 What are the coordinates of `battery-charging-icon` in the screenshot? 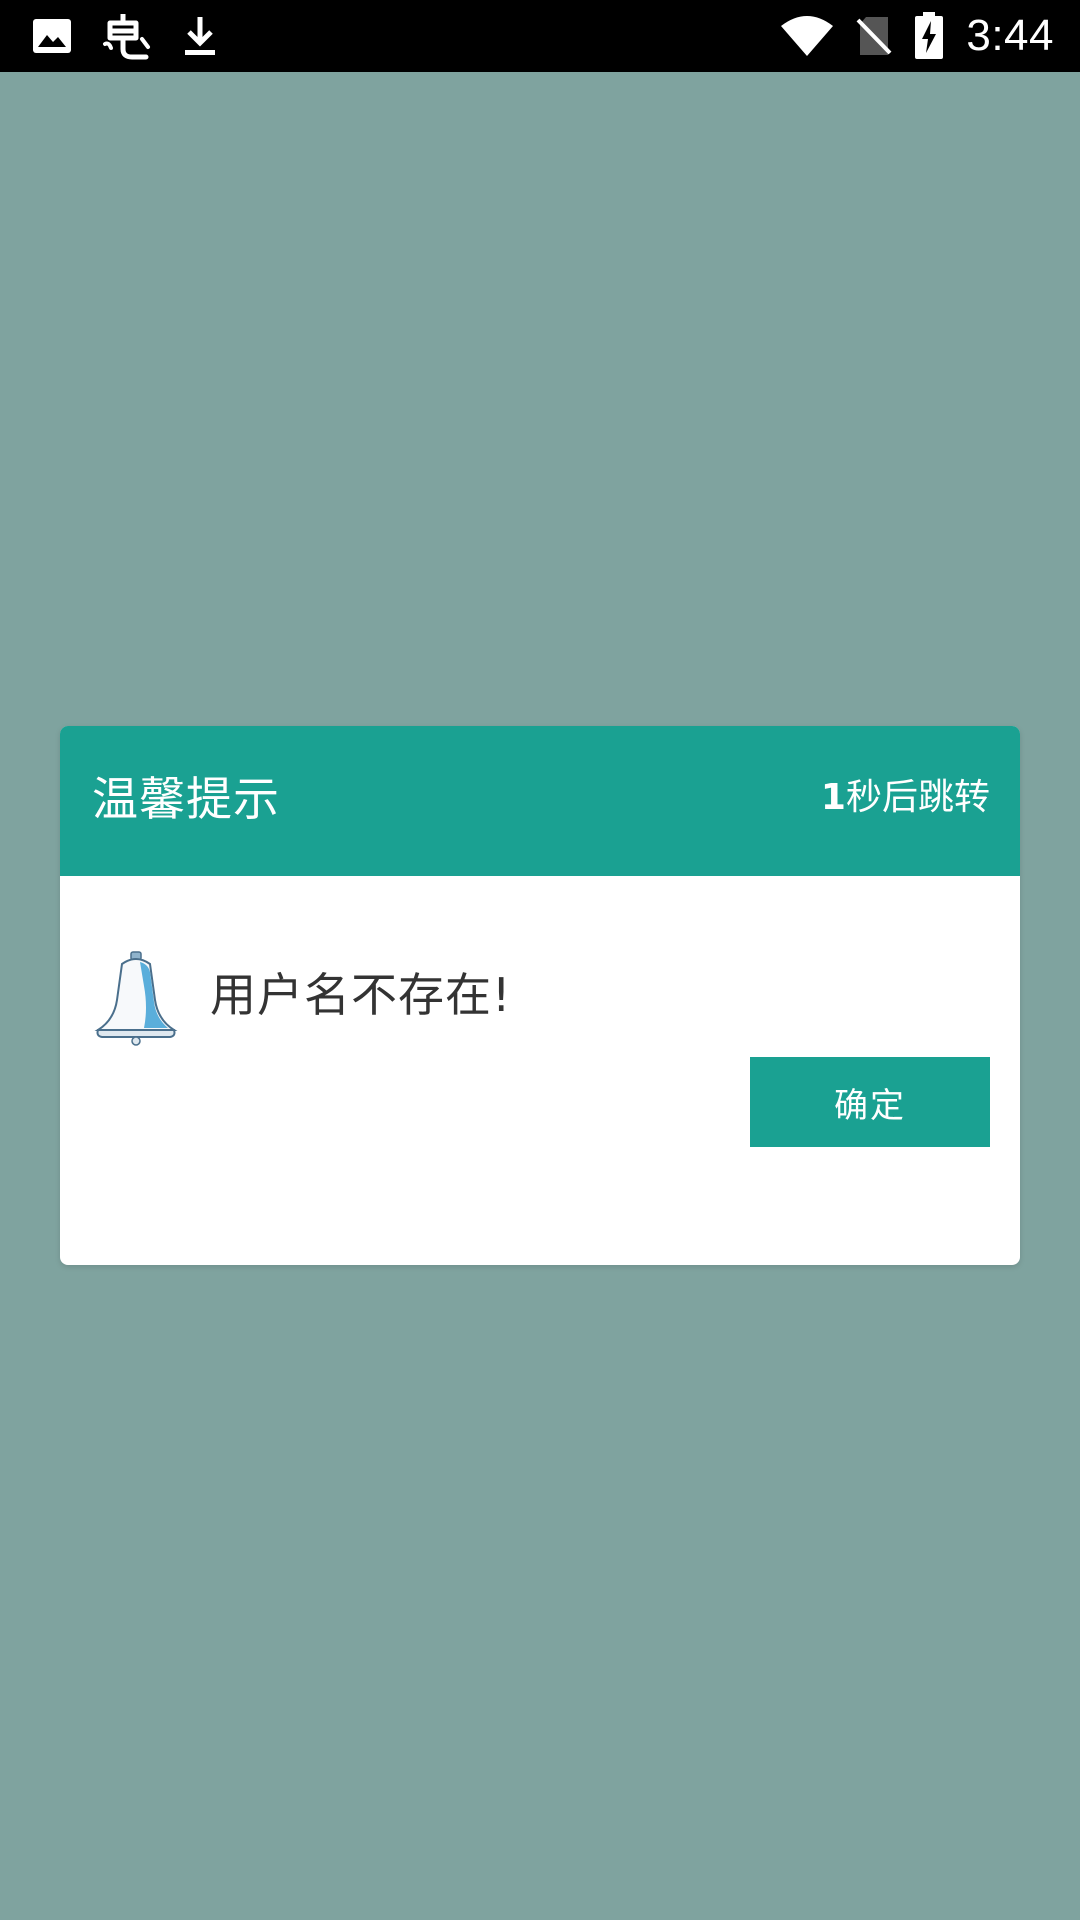 It's located at (929, 36).